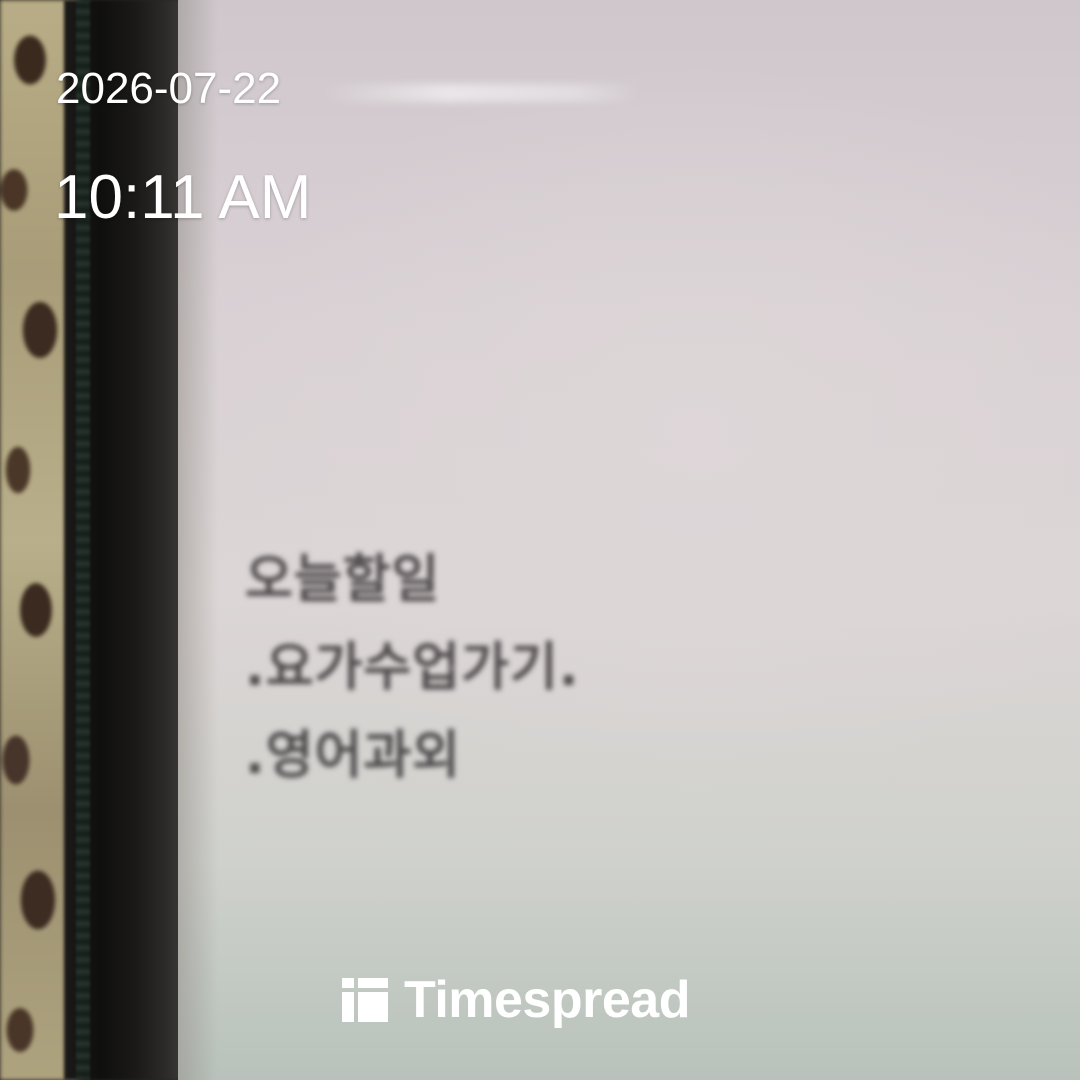 This screenshot has height=1080, width=1080. What do you see at coordinates (547, 1000) in the screenshot?
I see `brand-name: Timespread` at bounding box center [547, 1000].